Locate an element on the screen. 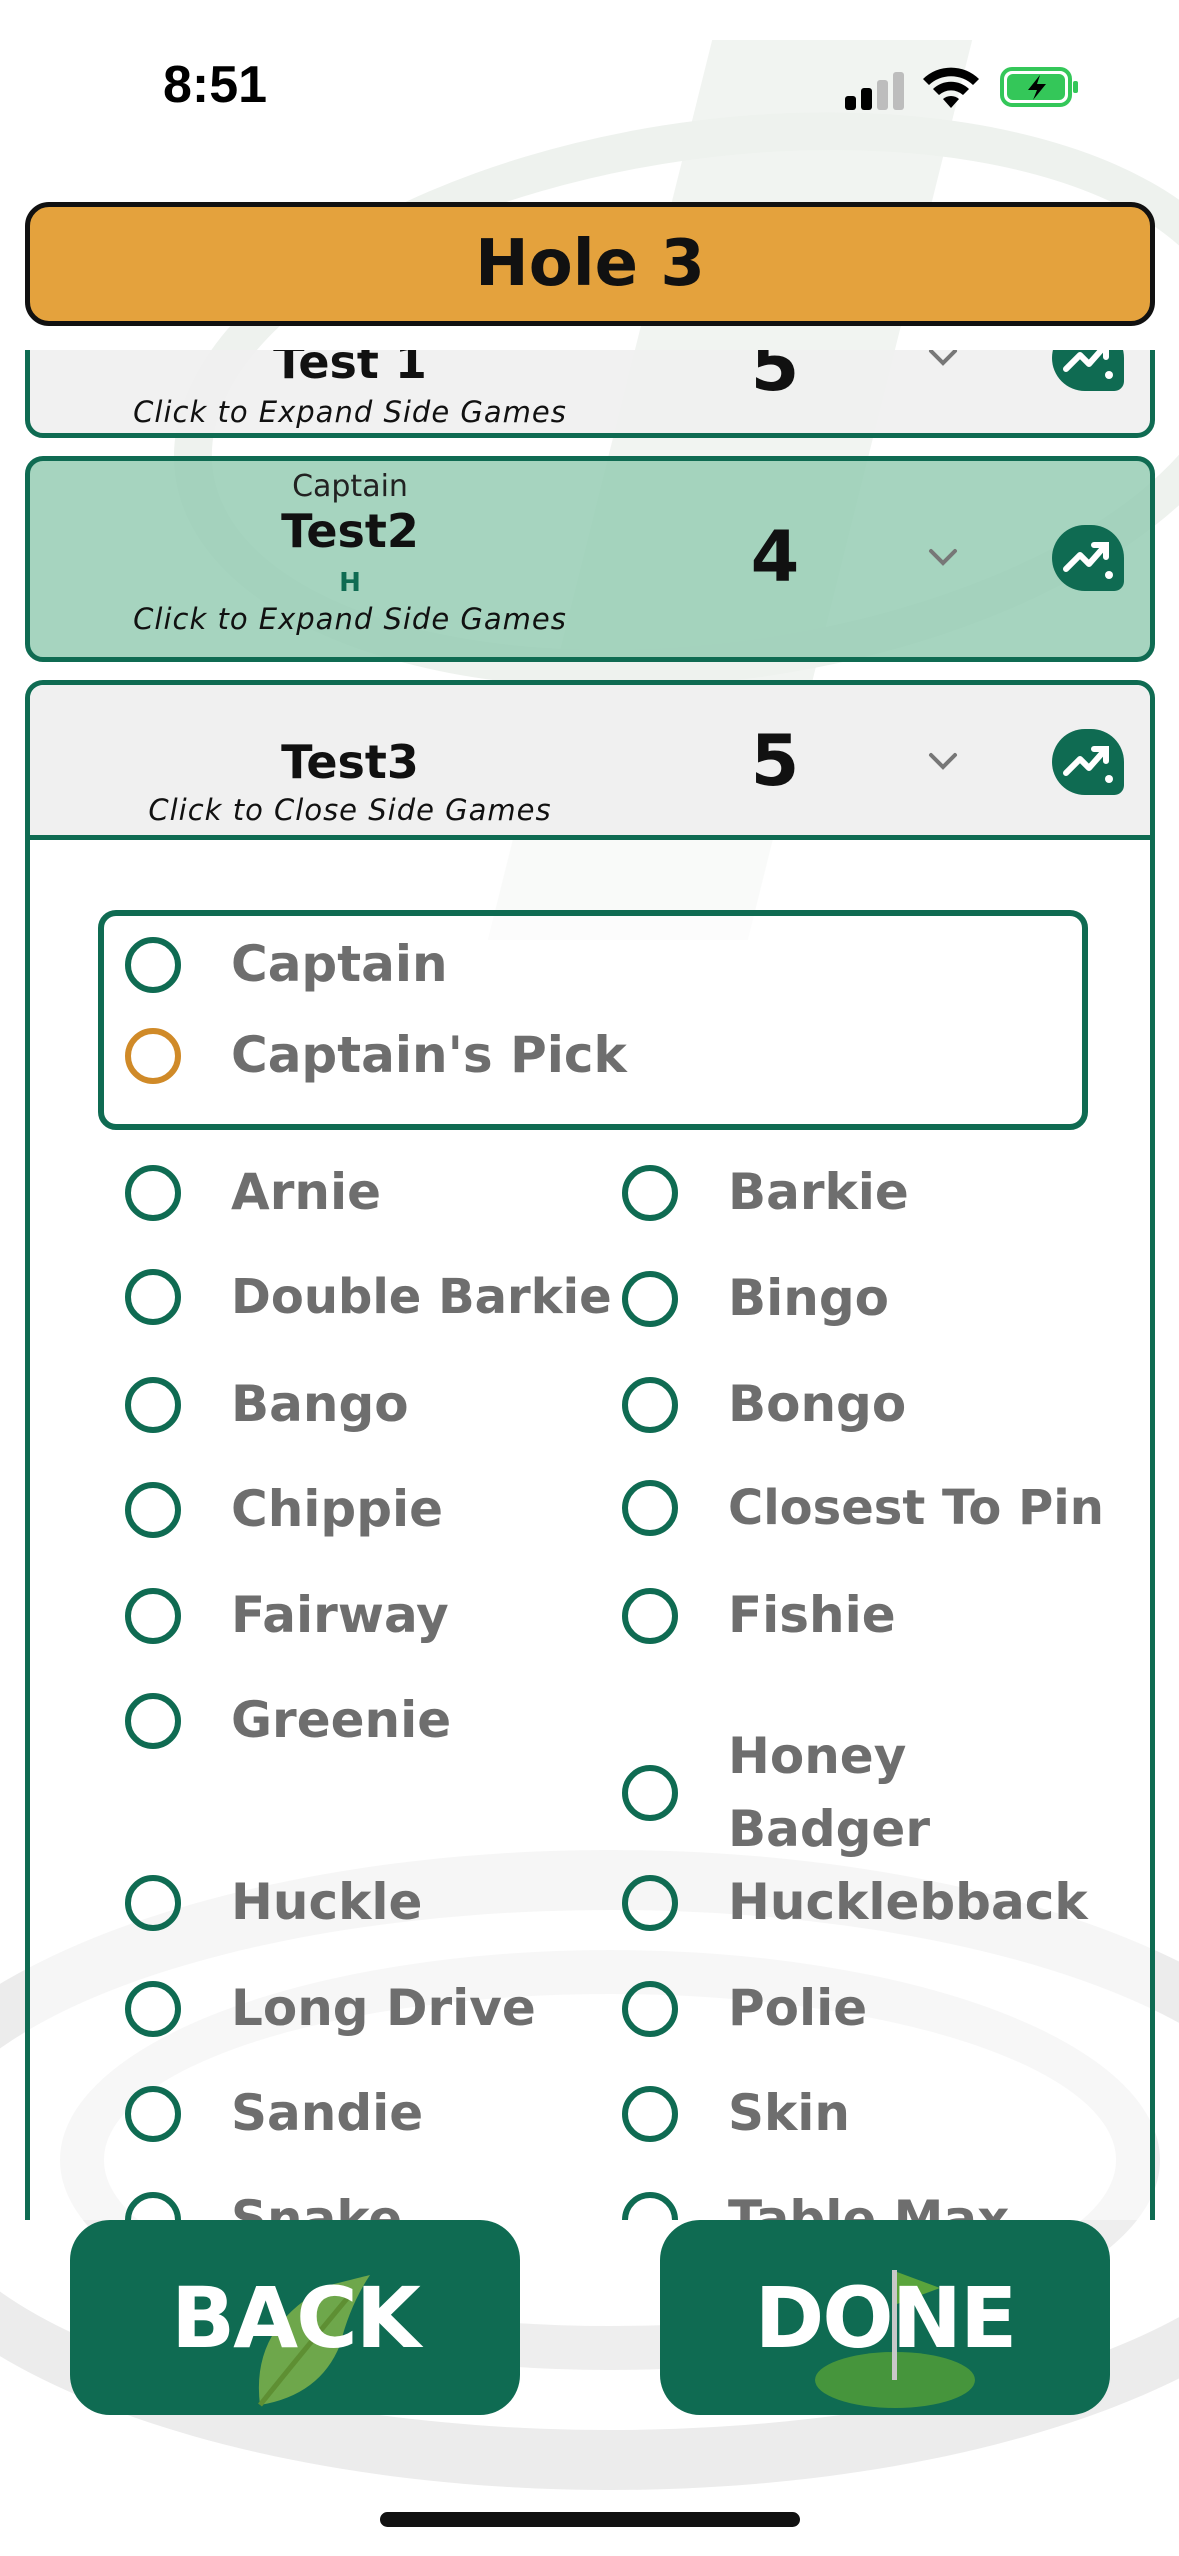 This screenshot has width=1179, height=2556. option-side-game: Barkie is located at coordinates (765, 1192).